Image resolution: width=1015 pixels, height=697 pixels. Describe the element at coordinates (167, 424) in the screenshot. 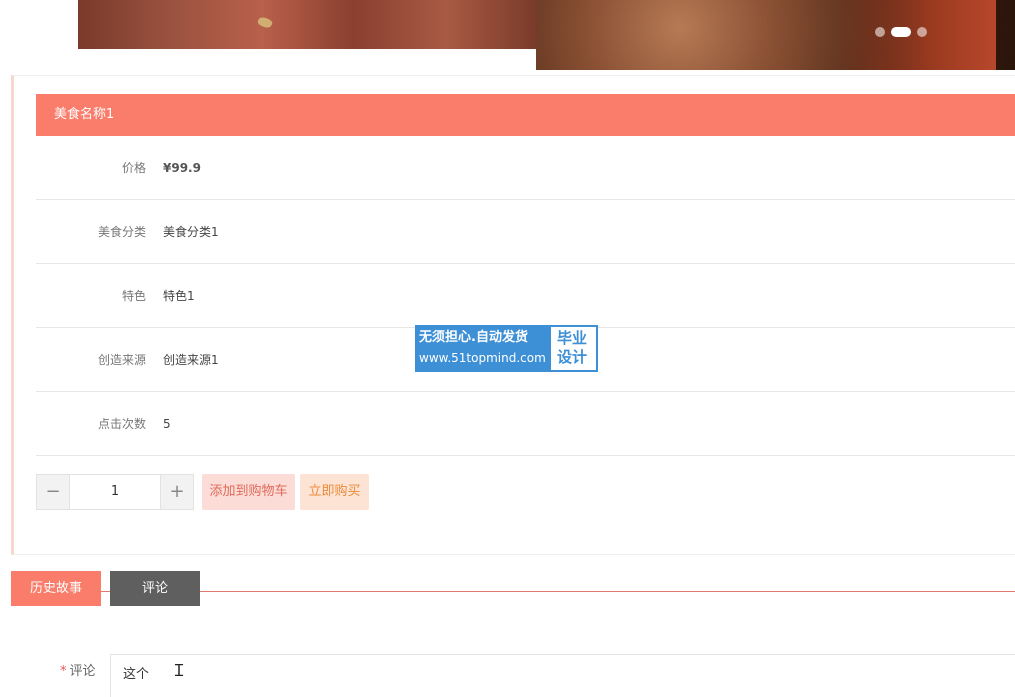

I see `clicks-value: 5` at that location.